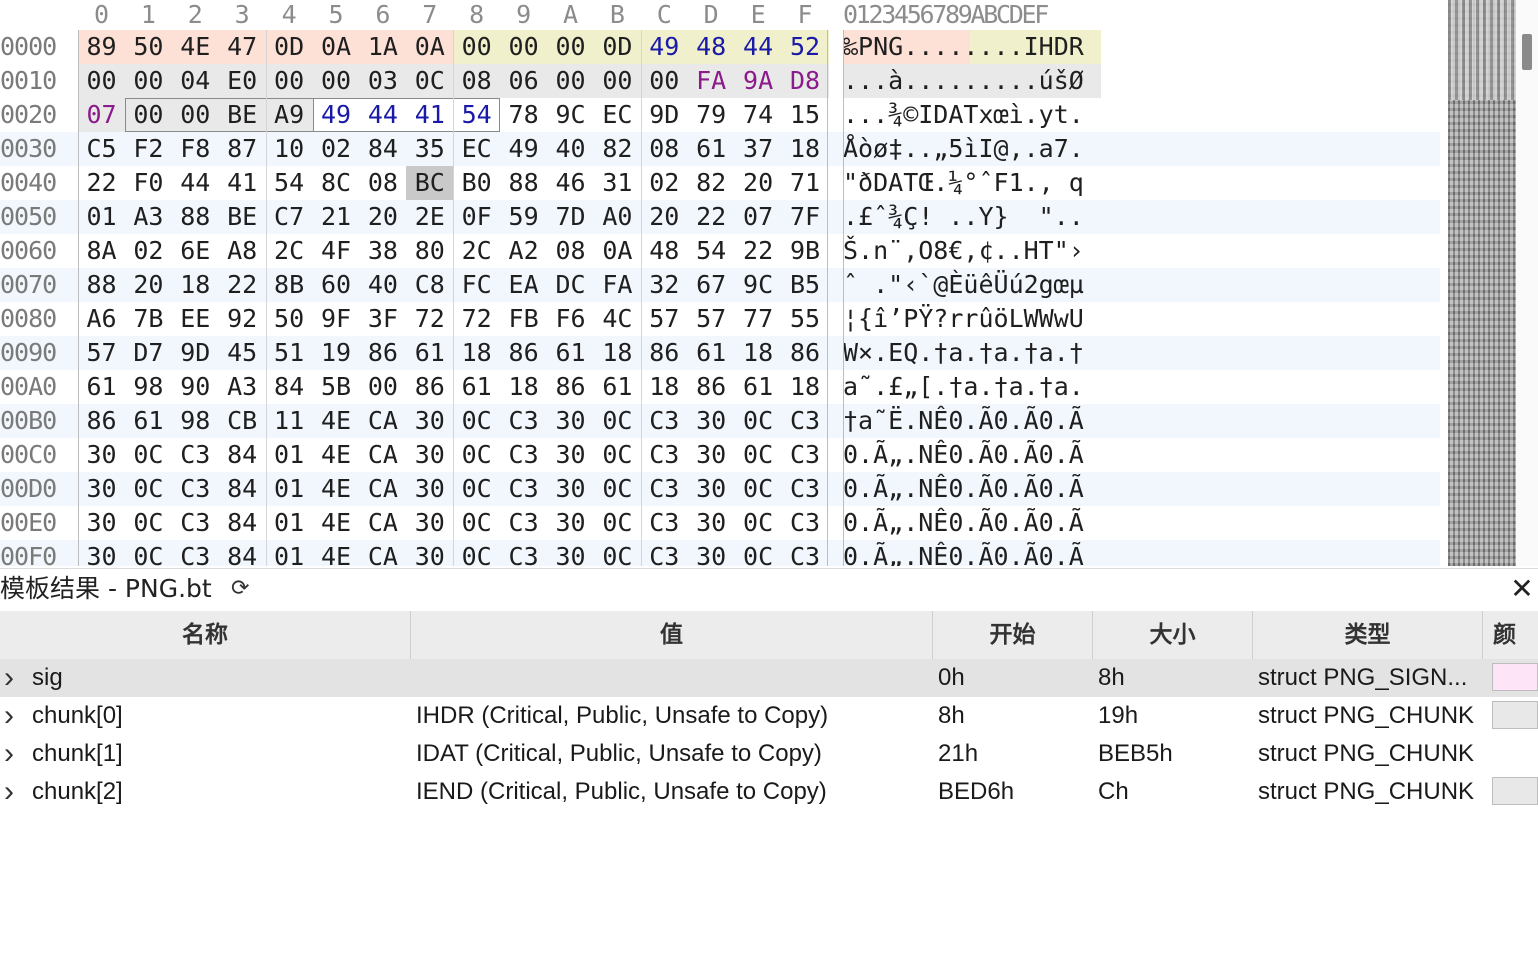 The height and width of the screenshot is (967, 1538). Describe the element at coordinates (242, 251) in the screenshot. I see `hex-byte: A8` at that location.